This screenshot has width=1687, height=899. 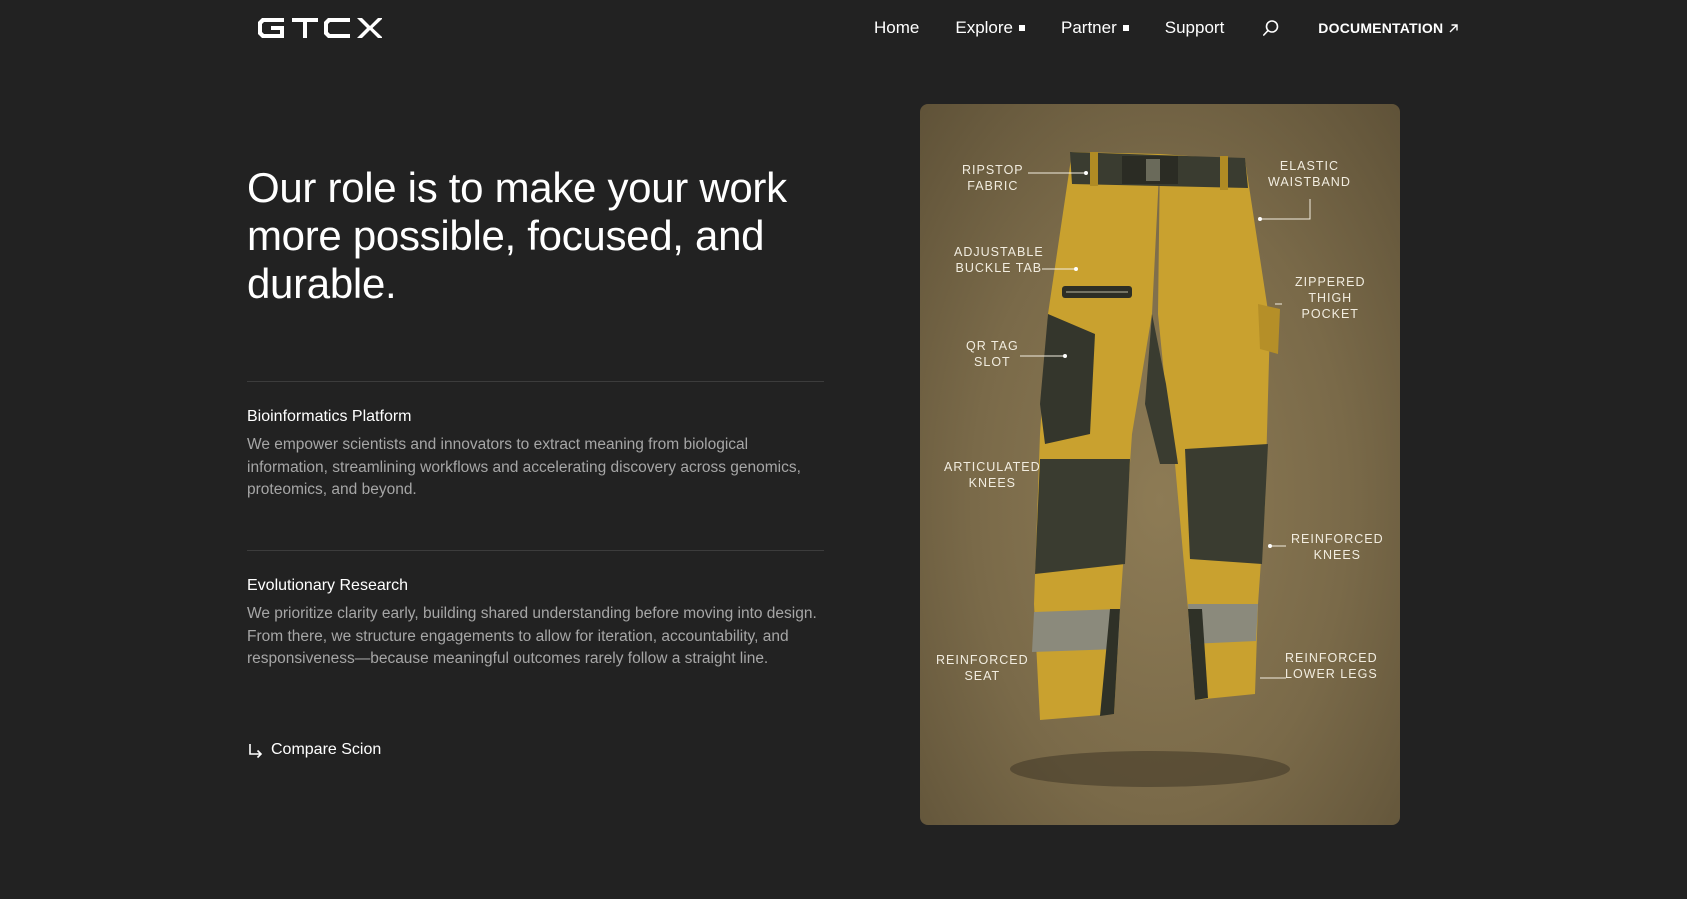 What do you see at coordinates (1089, 27) in the screenshot?
I see `nav-partner-label: Partner` at bounding box center [1089, 27].